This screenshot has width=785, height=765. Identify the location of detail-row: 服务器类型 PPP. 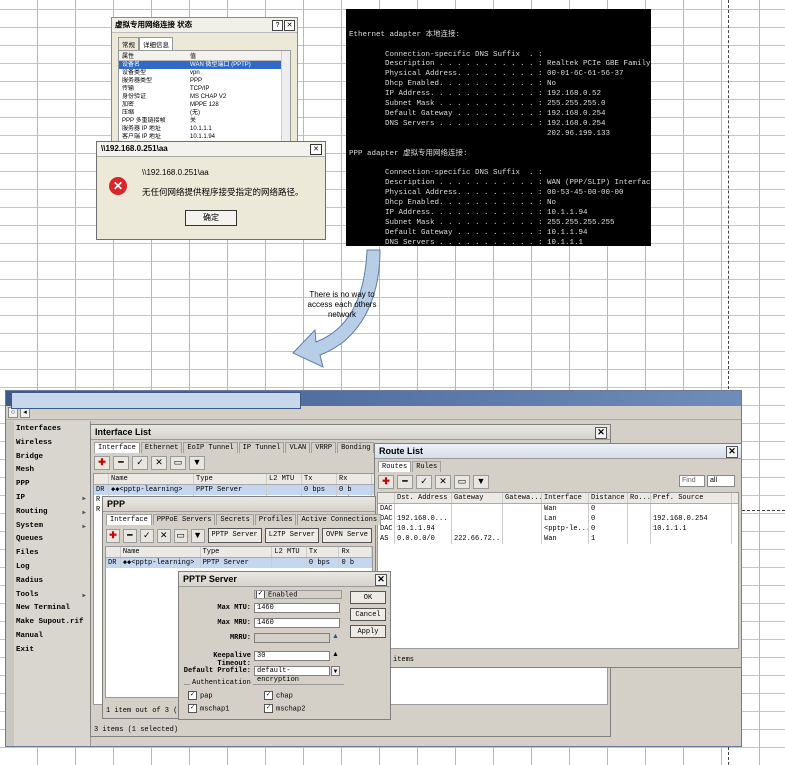
(204, 81).